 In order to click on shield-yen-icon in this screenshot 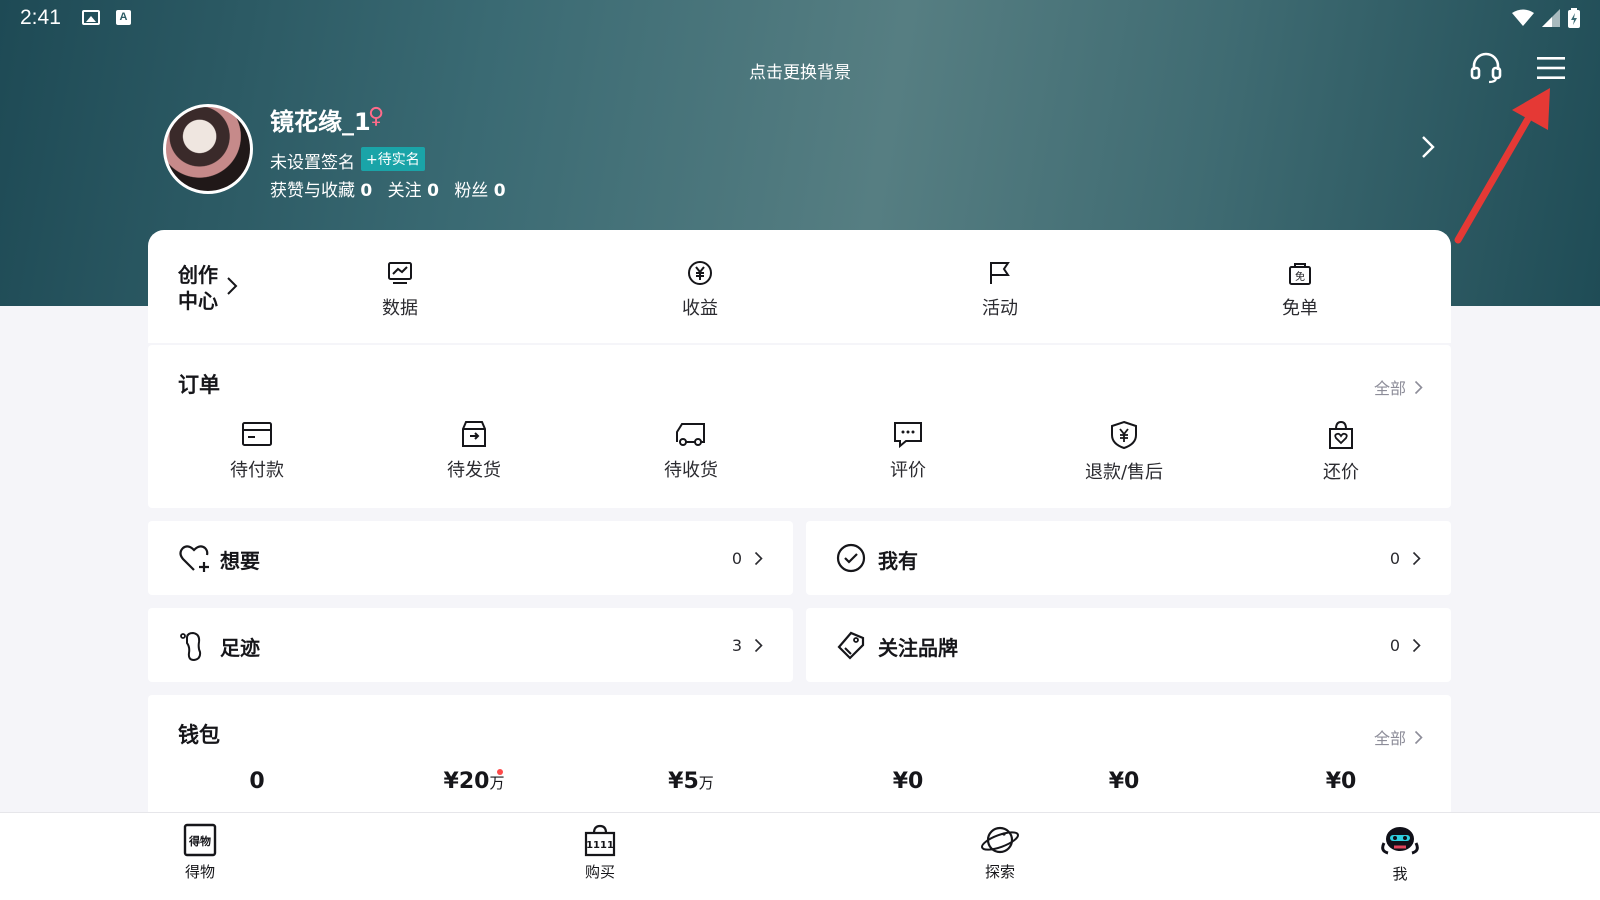, I will do `click(1124, 435)`.